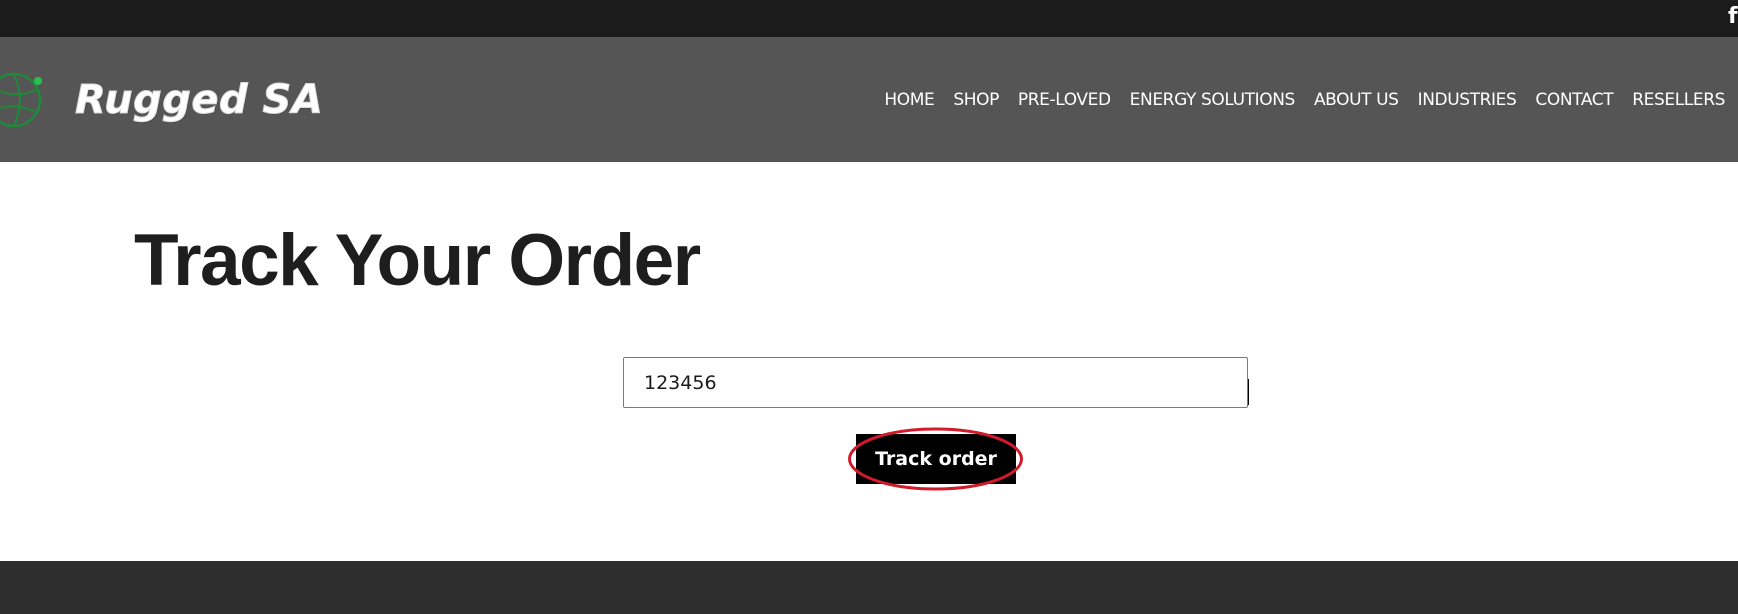 This screenshot has width=1738, height=614. What do you see at coordinates (1064, 100) in the screenshot?
I see `nav-item-pre-loved: PRE-LOVED` at bounding box center [1064, 100].